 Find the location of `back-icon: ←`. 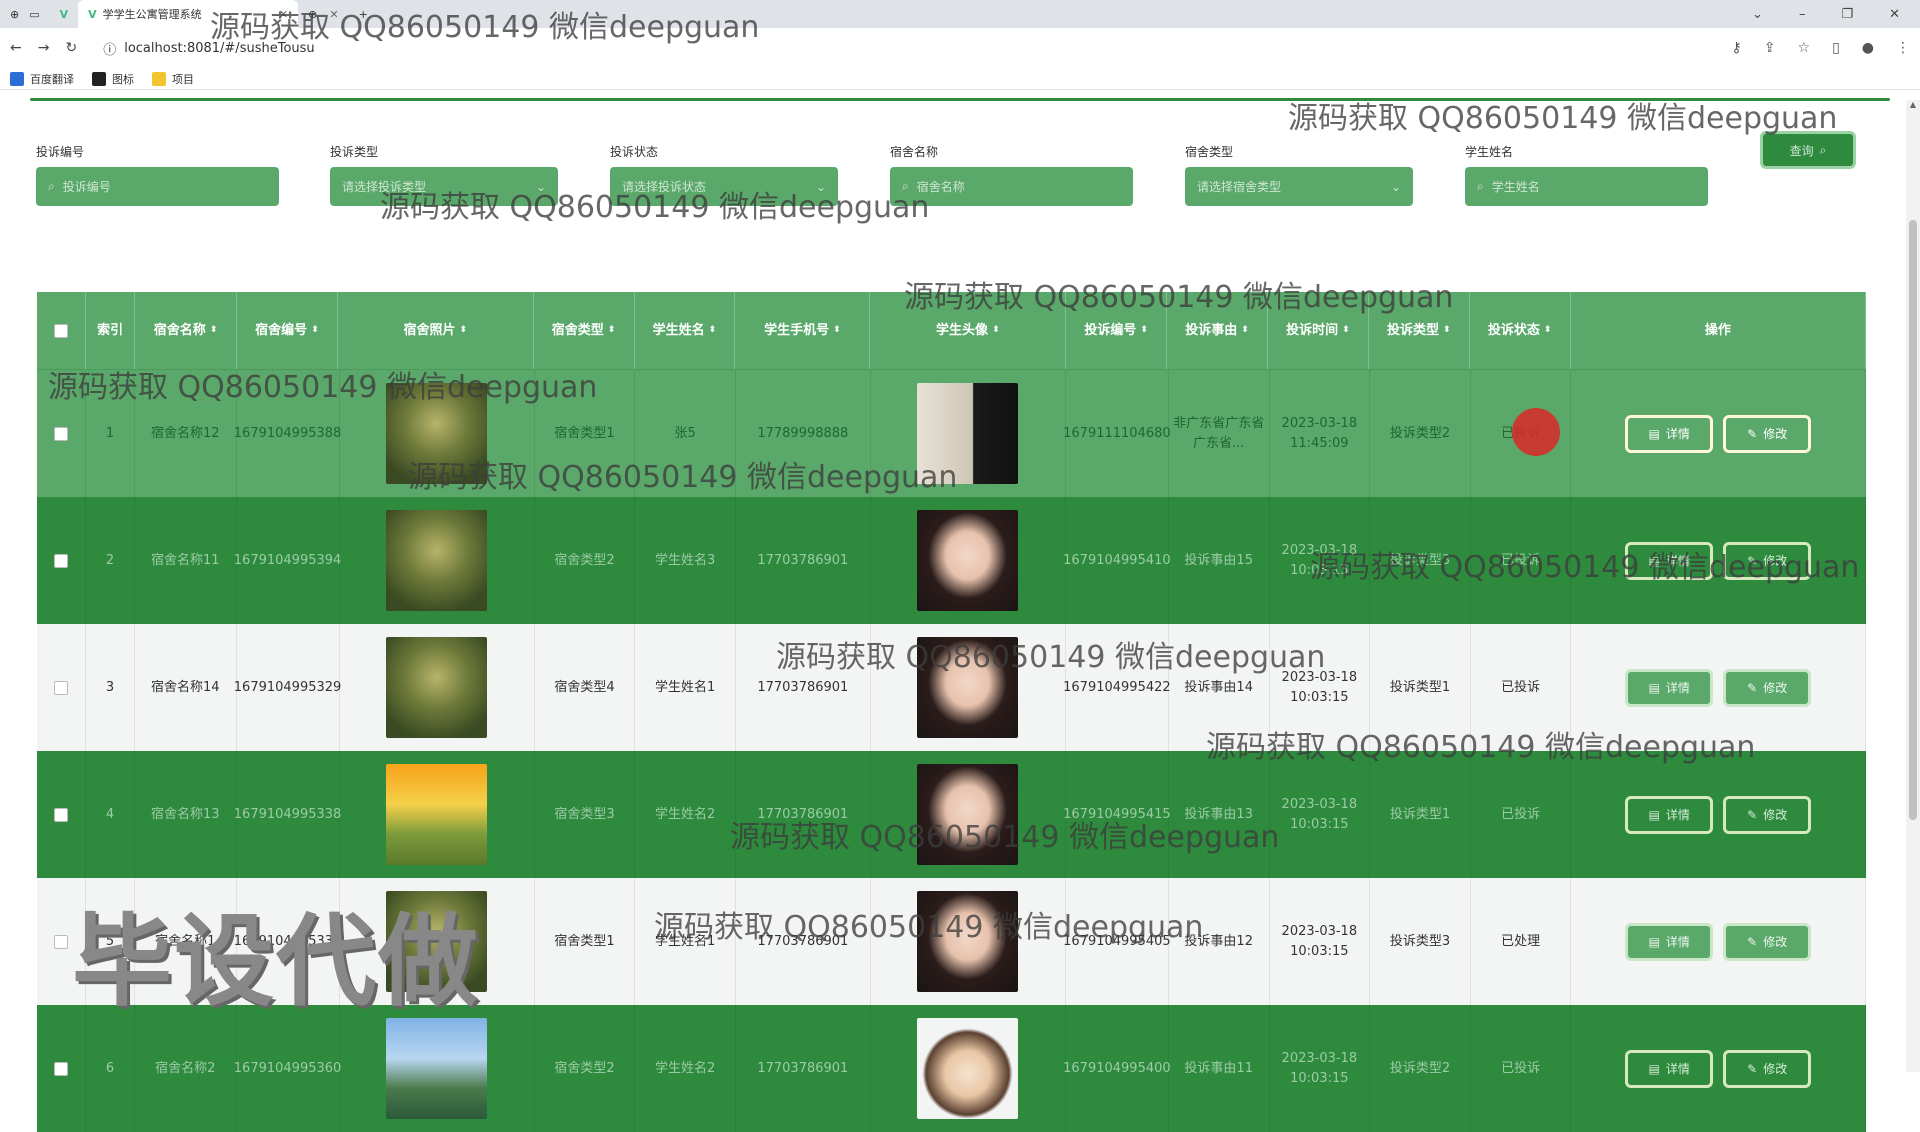

back-icon: ← is located at coordinates (16, 48).